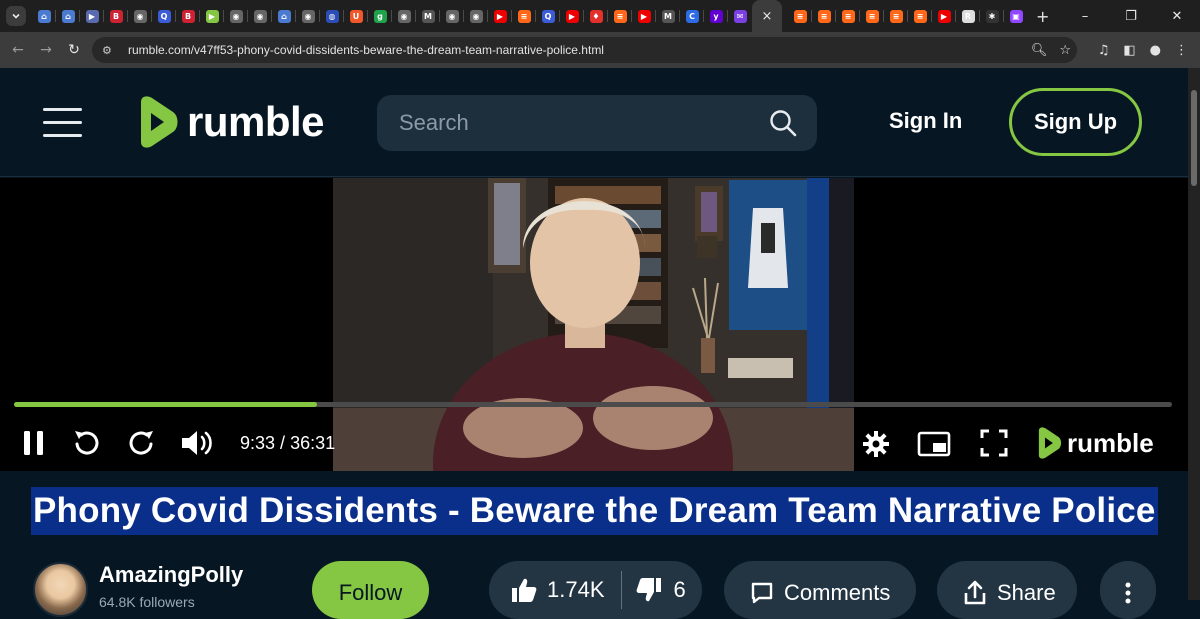 The height and width of the screenshot is (619, 1200). I want to click on b-letter-icon: B, so click(188, 16).